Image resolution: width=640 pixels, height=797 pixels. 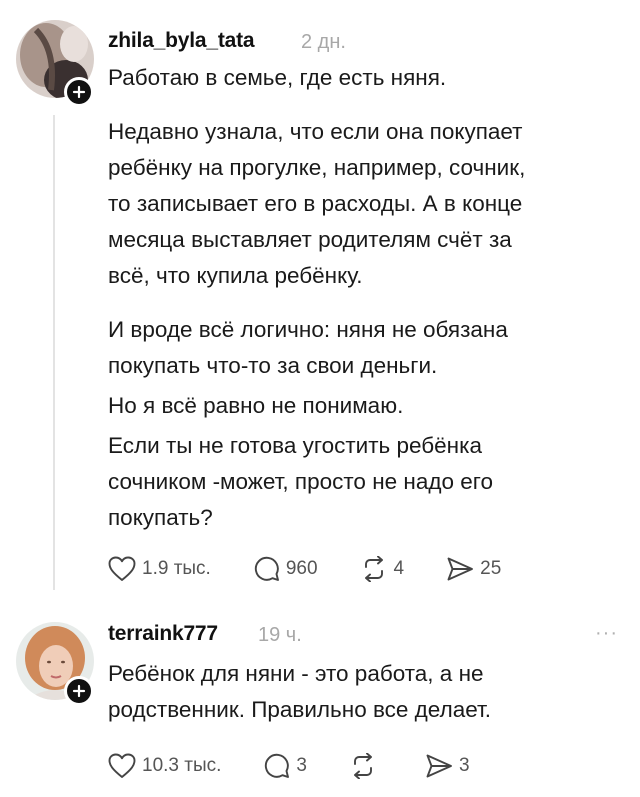 I want to click on reply-count: 960, so click(x=301, y=568).